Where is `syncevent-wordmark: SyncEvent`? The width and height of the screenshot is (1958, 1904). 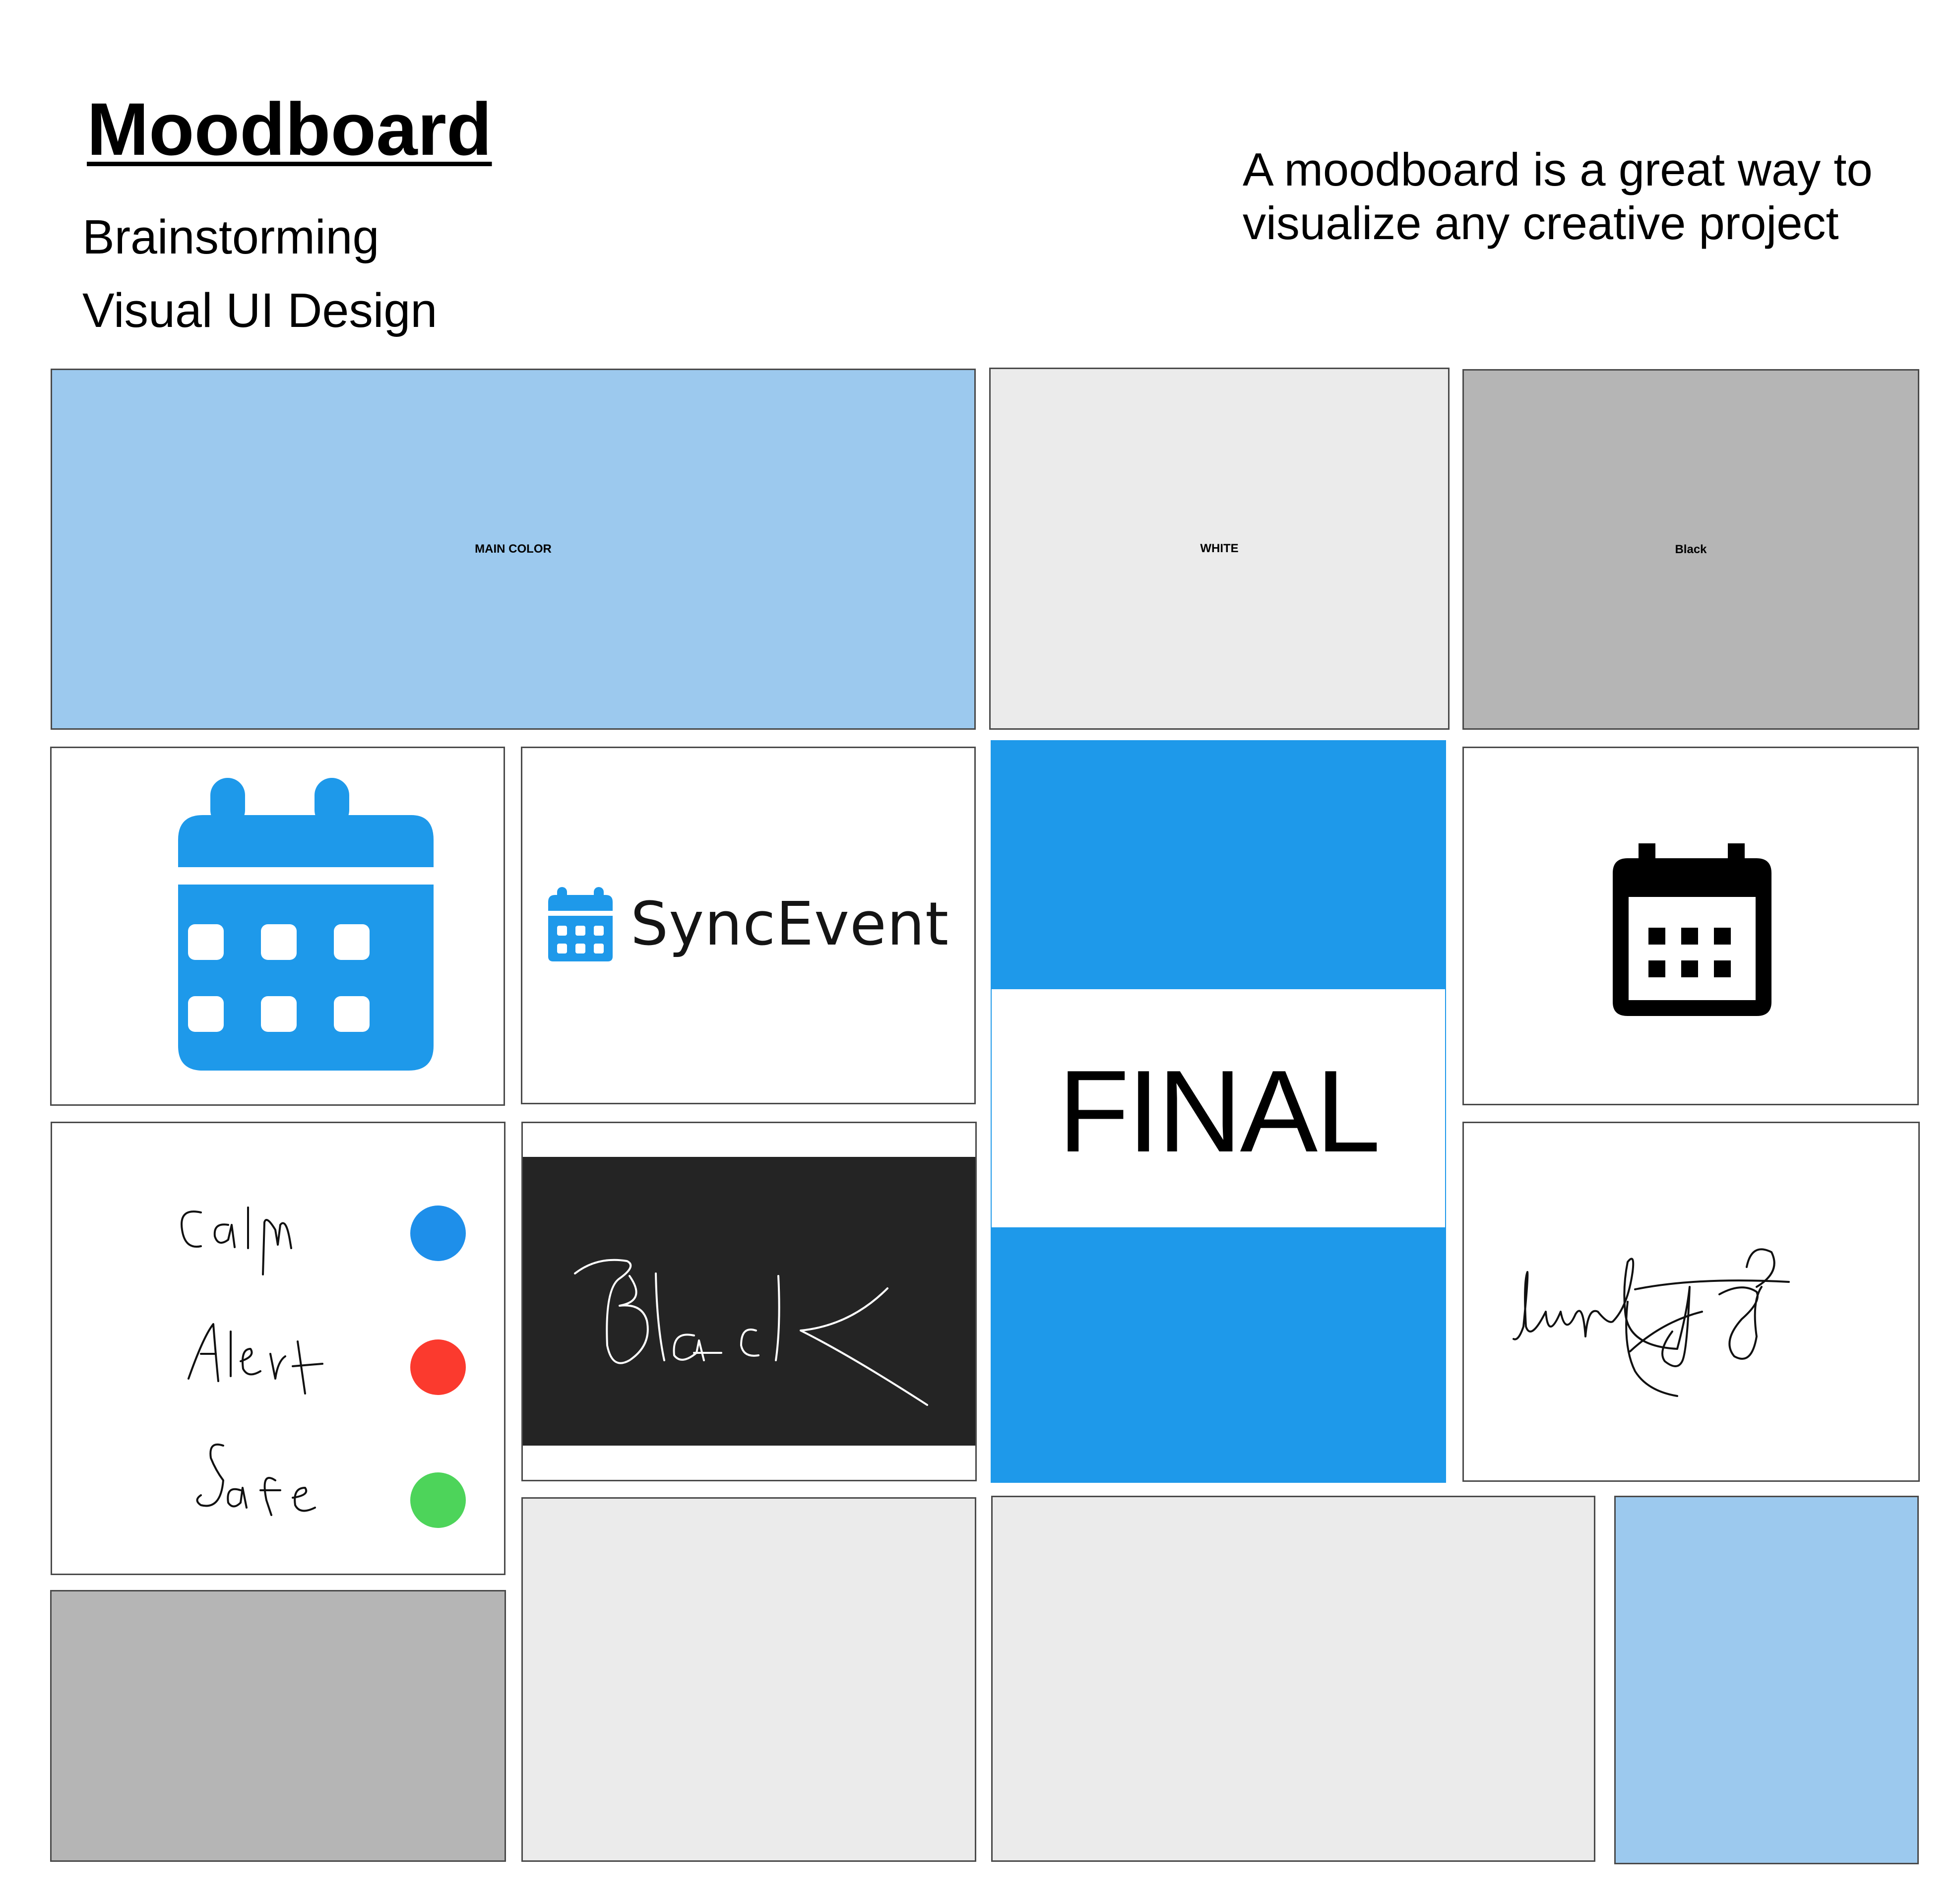 syncevent-wordmark: SyncEvent is located at coordinates (790, 924).